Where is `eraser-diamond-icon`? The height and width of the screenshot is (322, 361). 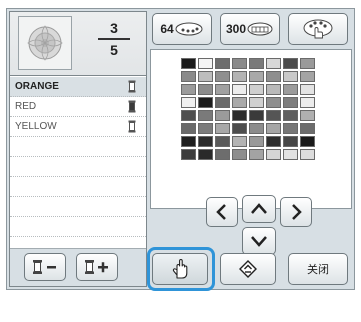 eraser-diamond-icon is located at coordinates (248, 269).